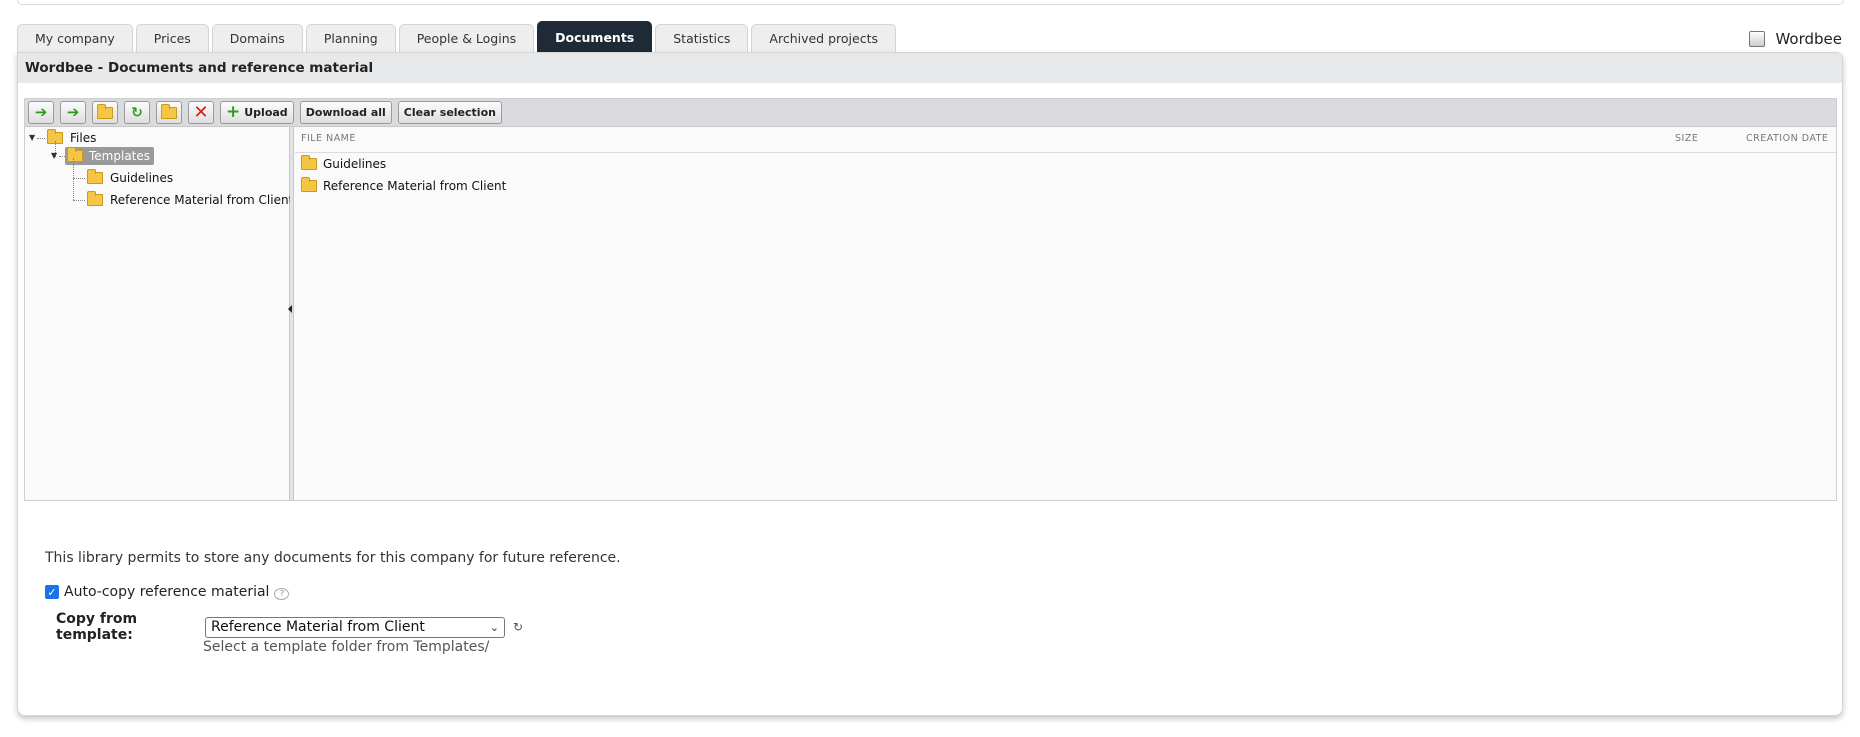 Image resolution: width=1860 pixels, height=737 pixels. What do you see at coordinates (345, 112) in the screenshot?
I see `download-all-button: Download all` at bounding box center [345, 112].